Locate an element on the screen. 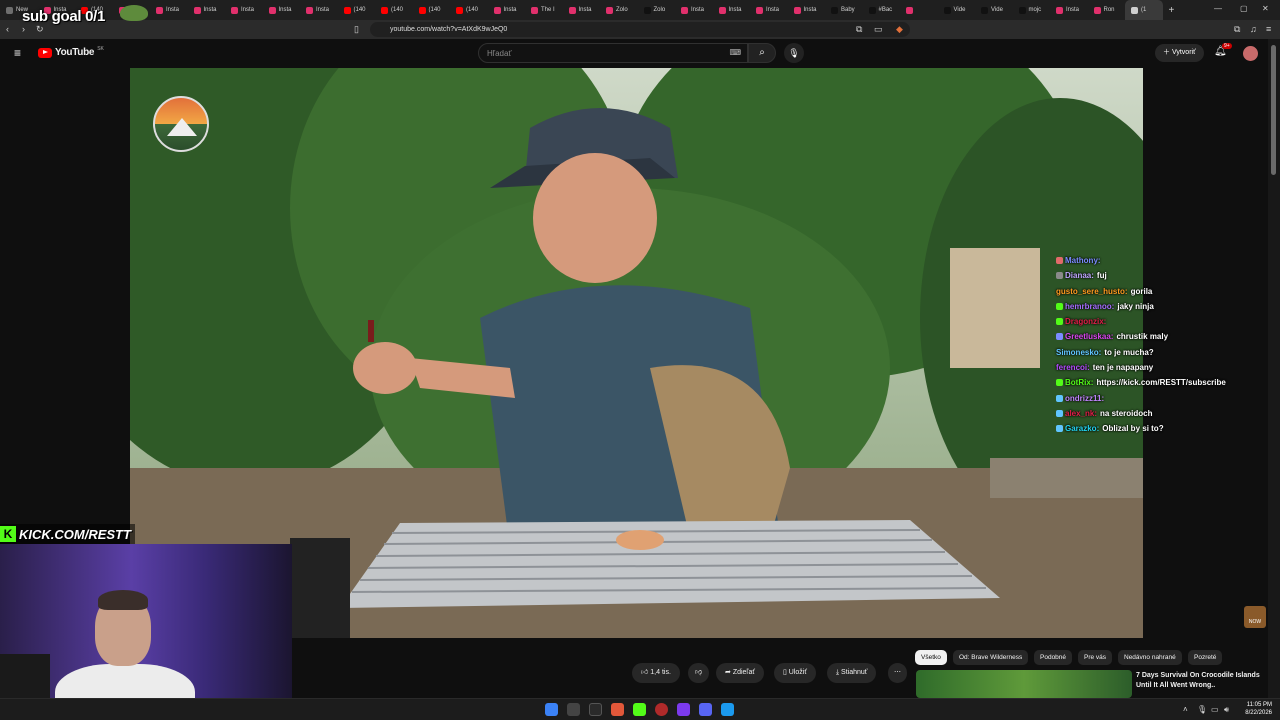  volume-tray-icon: 🔊︎ is located at coordinates (1226, 710).